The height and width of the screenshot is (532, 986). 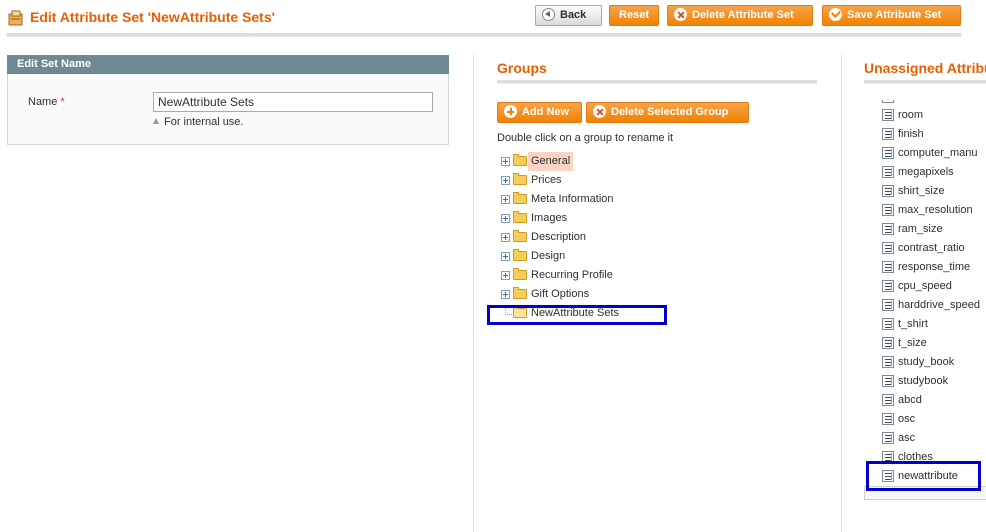 What do you see at coordinates (204, 122) in the screenshot?
I see `note-text: For internal use.` at bounding box center [204, 122].